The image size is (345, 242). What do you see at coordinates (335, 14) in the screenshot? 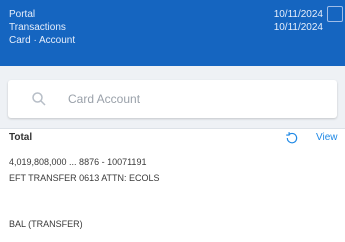
I see `header-corner-icon` at bounding box center [335, 14].